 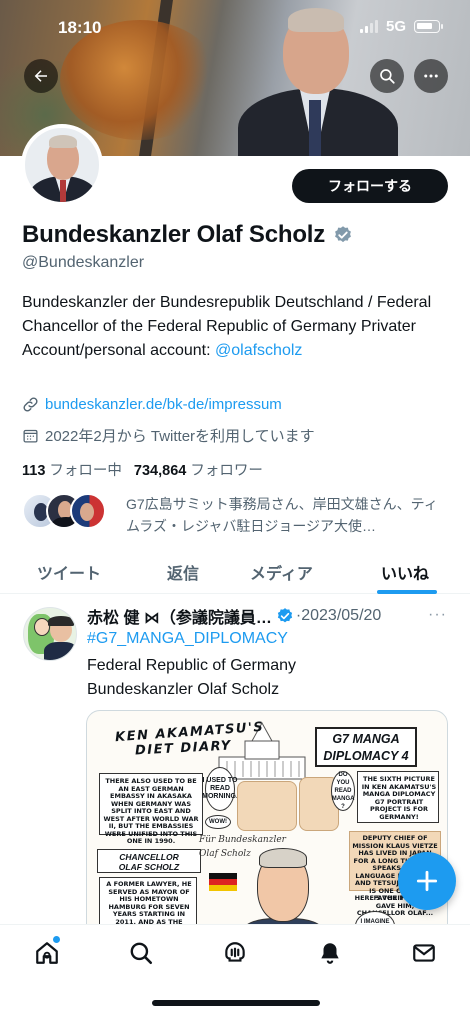 What do you see at coordinates (395, 26) in the screenshot?
I see `network-label: 5G` at bounding box center [395, 26].